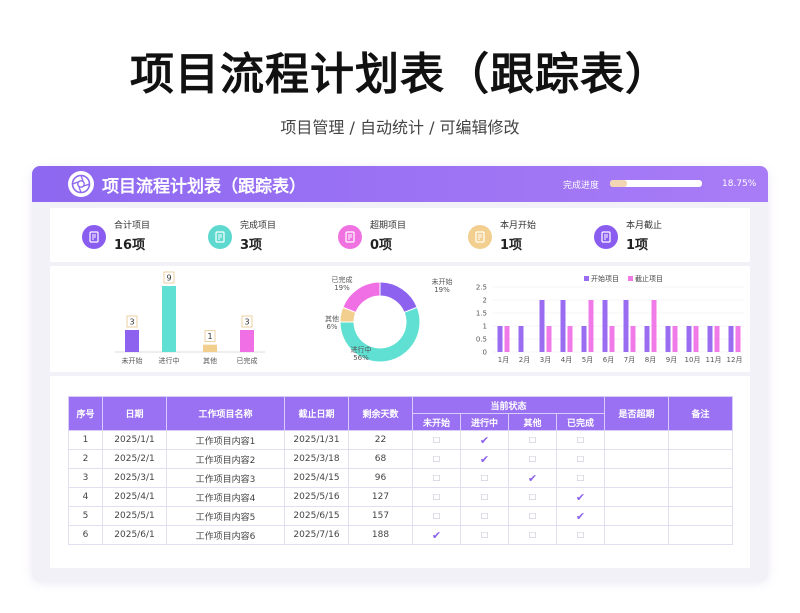 The width and height of the screenshot is (800, 613). Describe the element at coordinates (380, 440) in the screenshot. I see `cell-remaining: 22` at that location.